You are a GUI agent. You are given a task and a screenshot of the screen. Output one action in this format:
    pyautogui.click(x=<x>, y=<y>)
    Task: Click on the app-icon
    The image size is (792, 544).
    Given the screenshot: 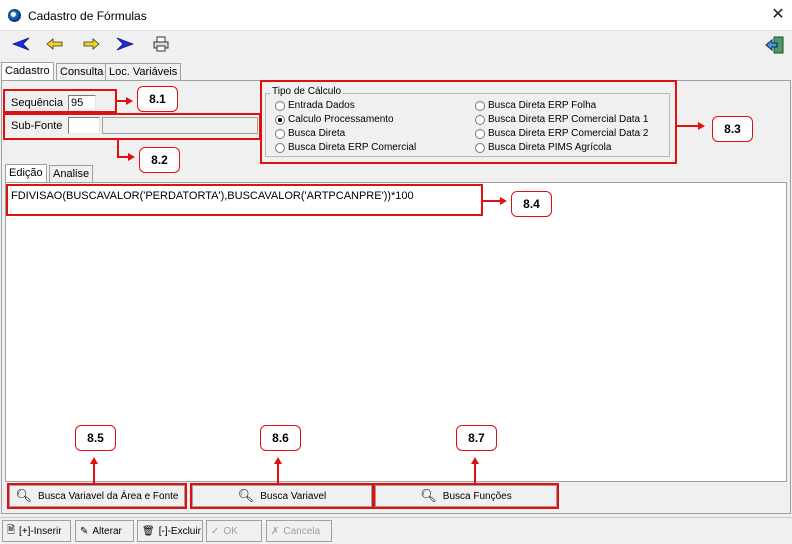 What is the action you would take?
    pyautogui.click(x=14, y=15)
    